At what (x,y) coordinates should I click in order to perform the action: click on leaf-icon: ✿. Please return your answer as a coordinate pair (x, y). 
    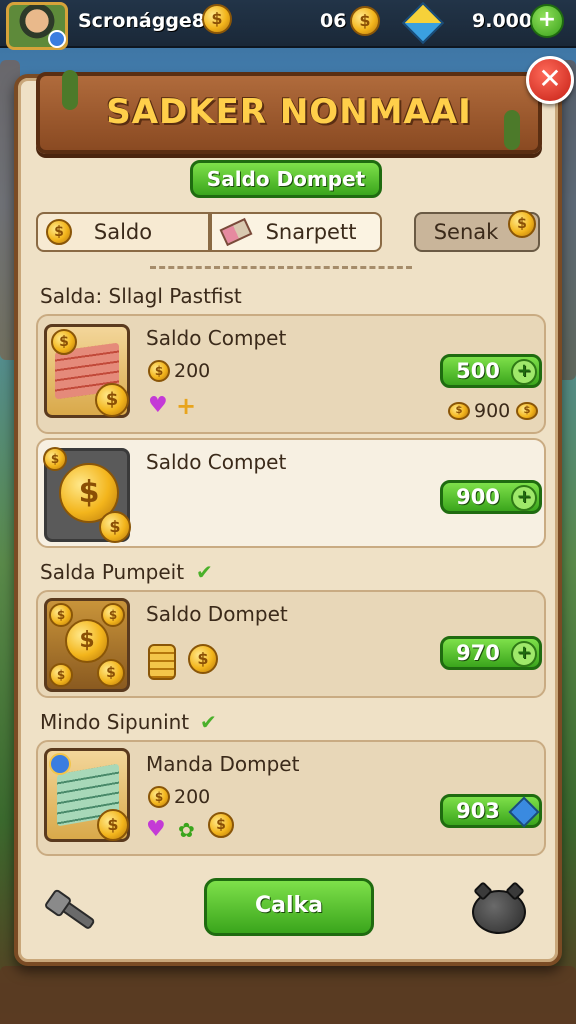
    Looking at the image, I should click on (186, 830).